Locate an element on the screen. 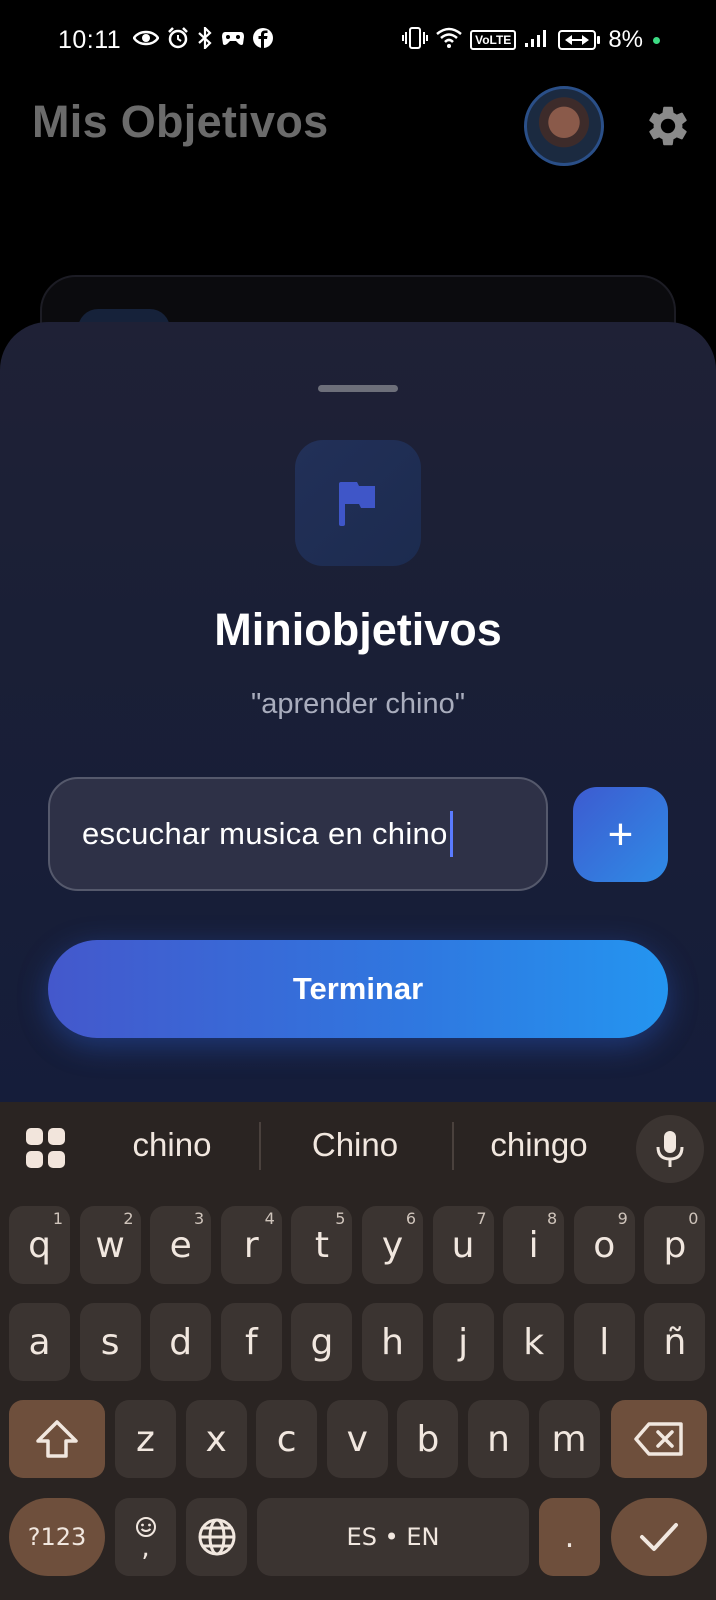  volte-icon: VoLTE is located at coordinates (493, 40).